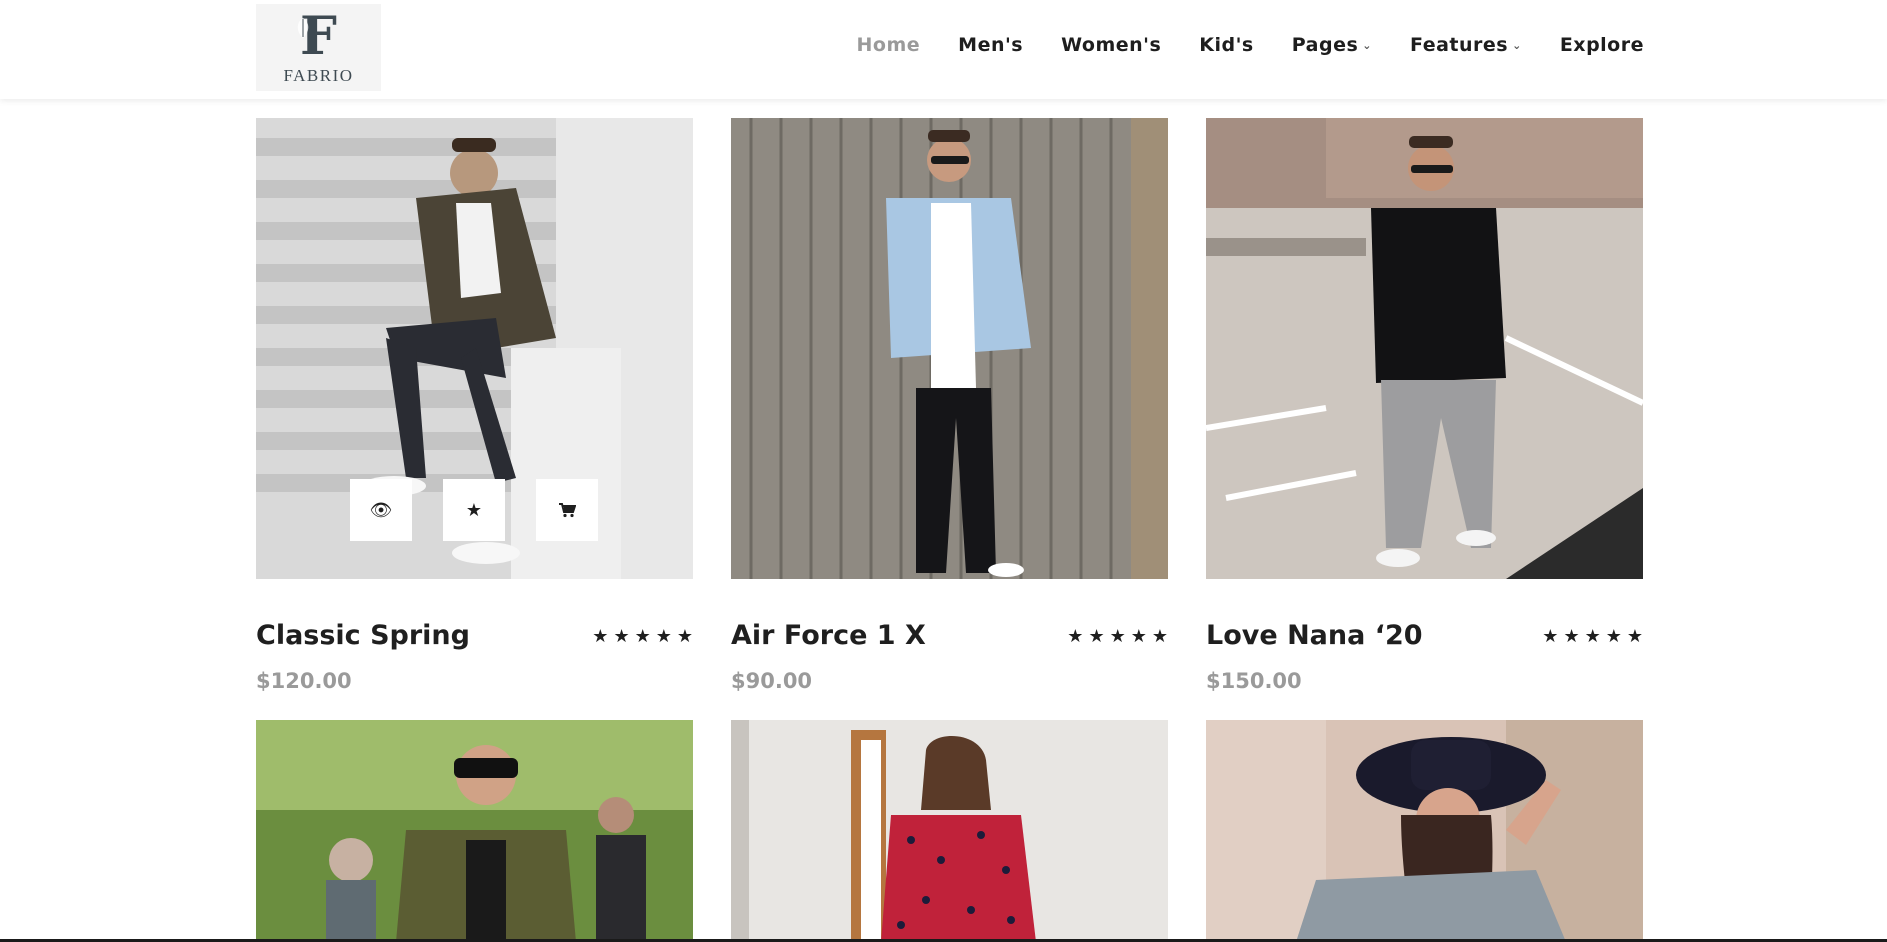  I want to click on product-image: 👁 ★, so click(474, 348).